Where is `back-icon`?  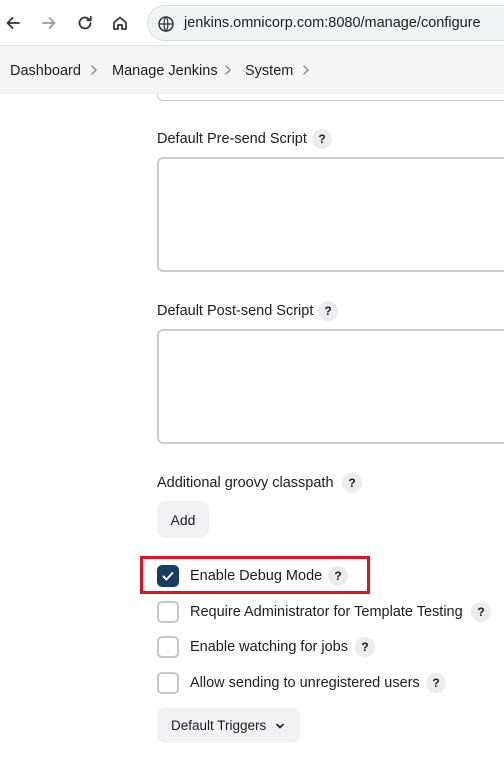 back-icon is located at coordinates (13, 23).